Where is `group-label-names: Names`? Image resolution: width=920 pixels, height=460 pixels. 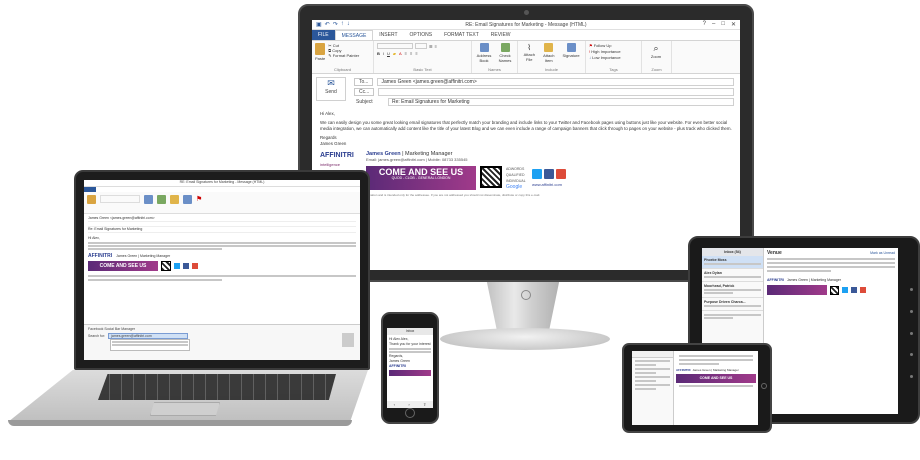
group-label-names: Names is located at coordinates (494, 69).